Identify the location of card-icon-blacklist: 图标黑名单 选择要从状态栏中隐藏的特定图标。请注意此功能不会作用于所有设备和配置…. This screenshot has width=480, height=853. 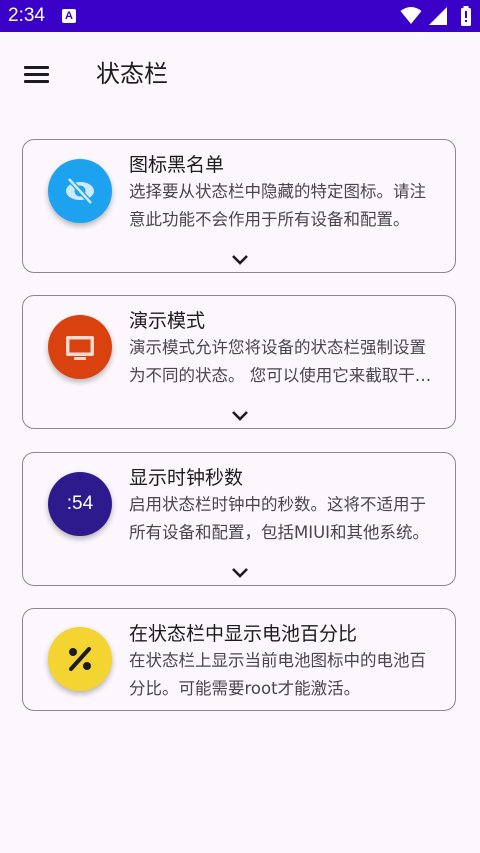
(239, 206).